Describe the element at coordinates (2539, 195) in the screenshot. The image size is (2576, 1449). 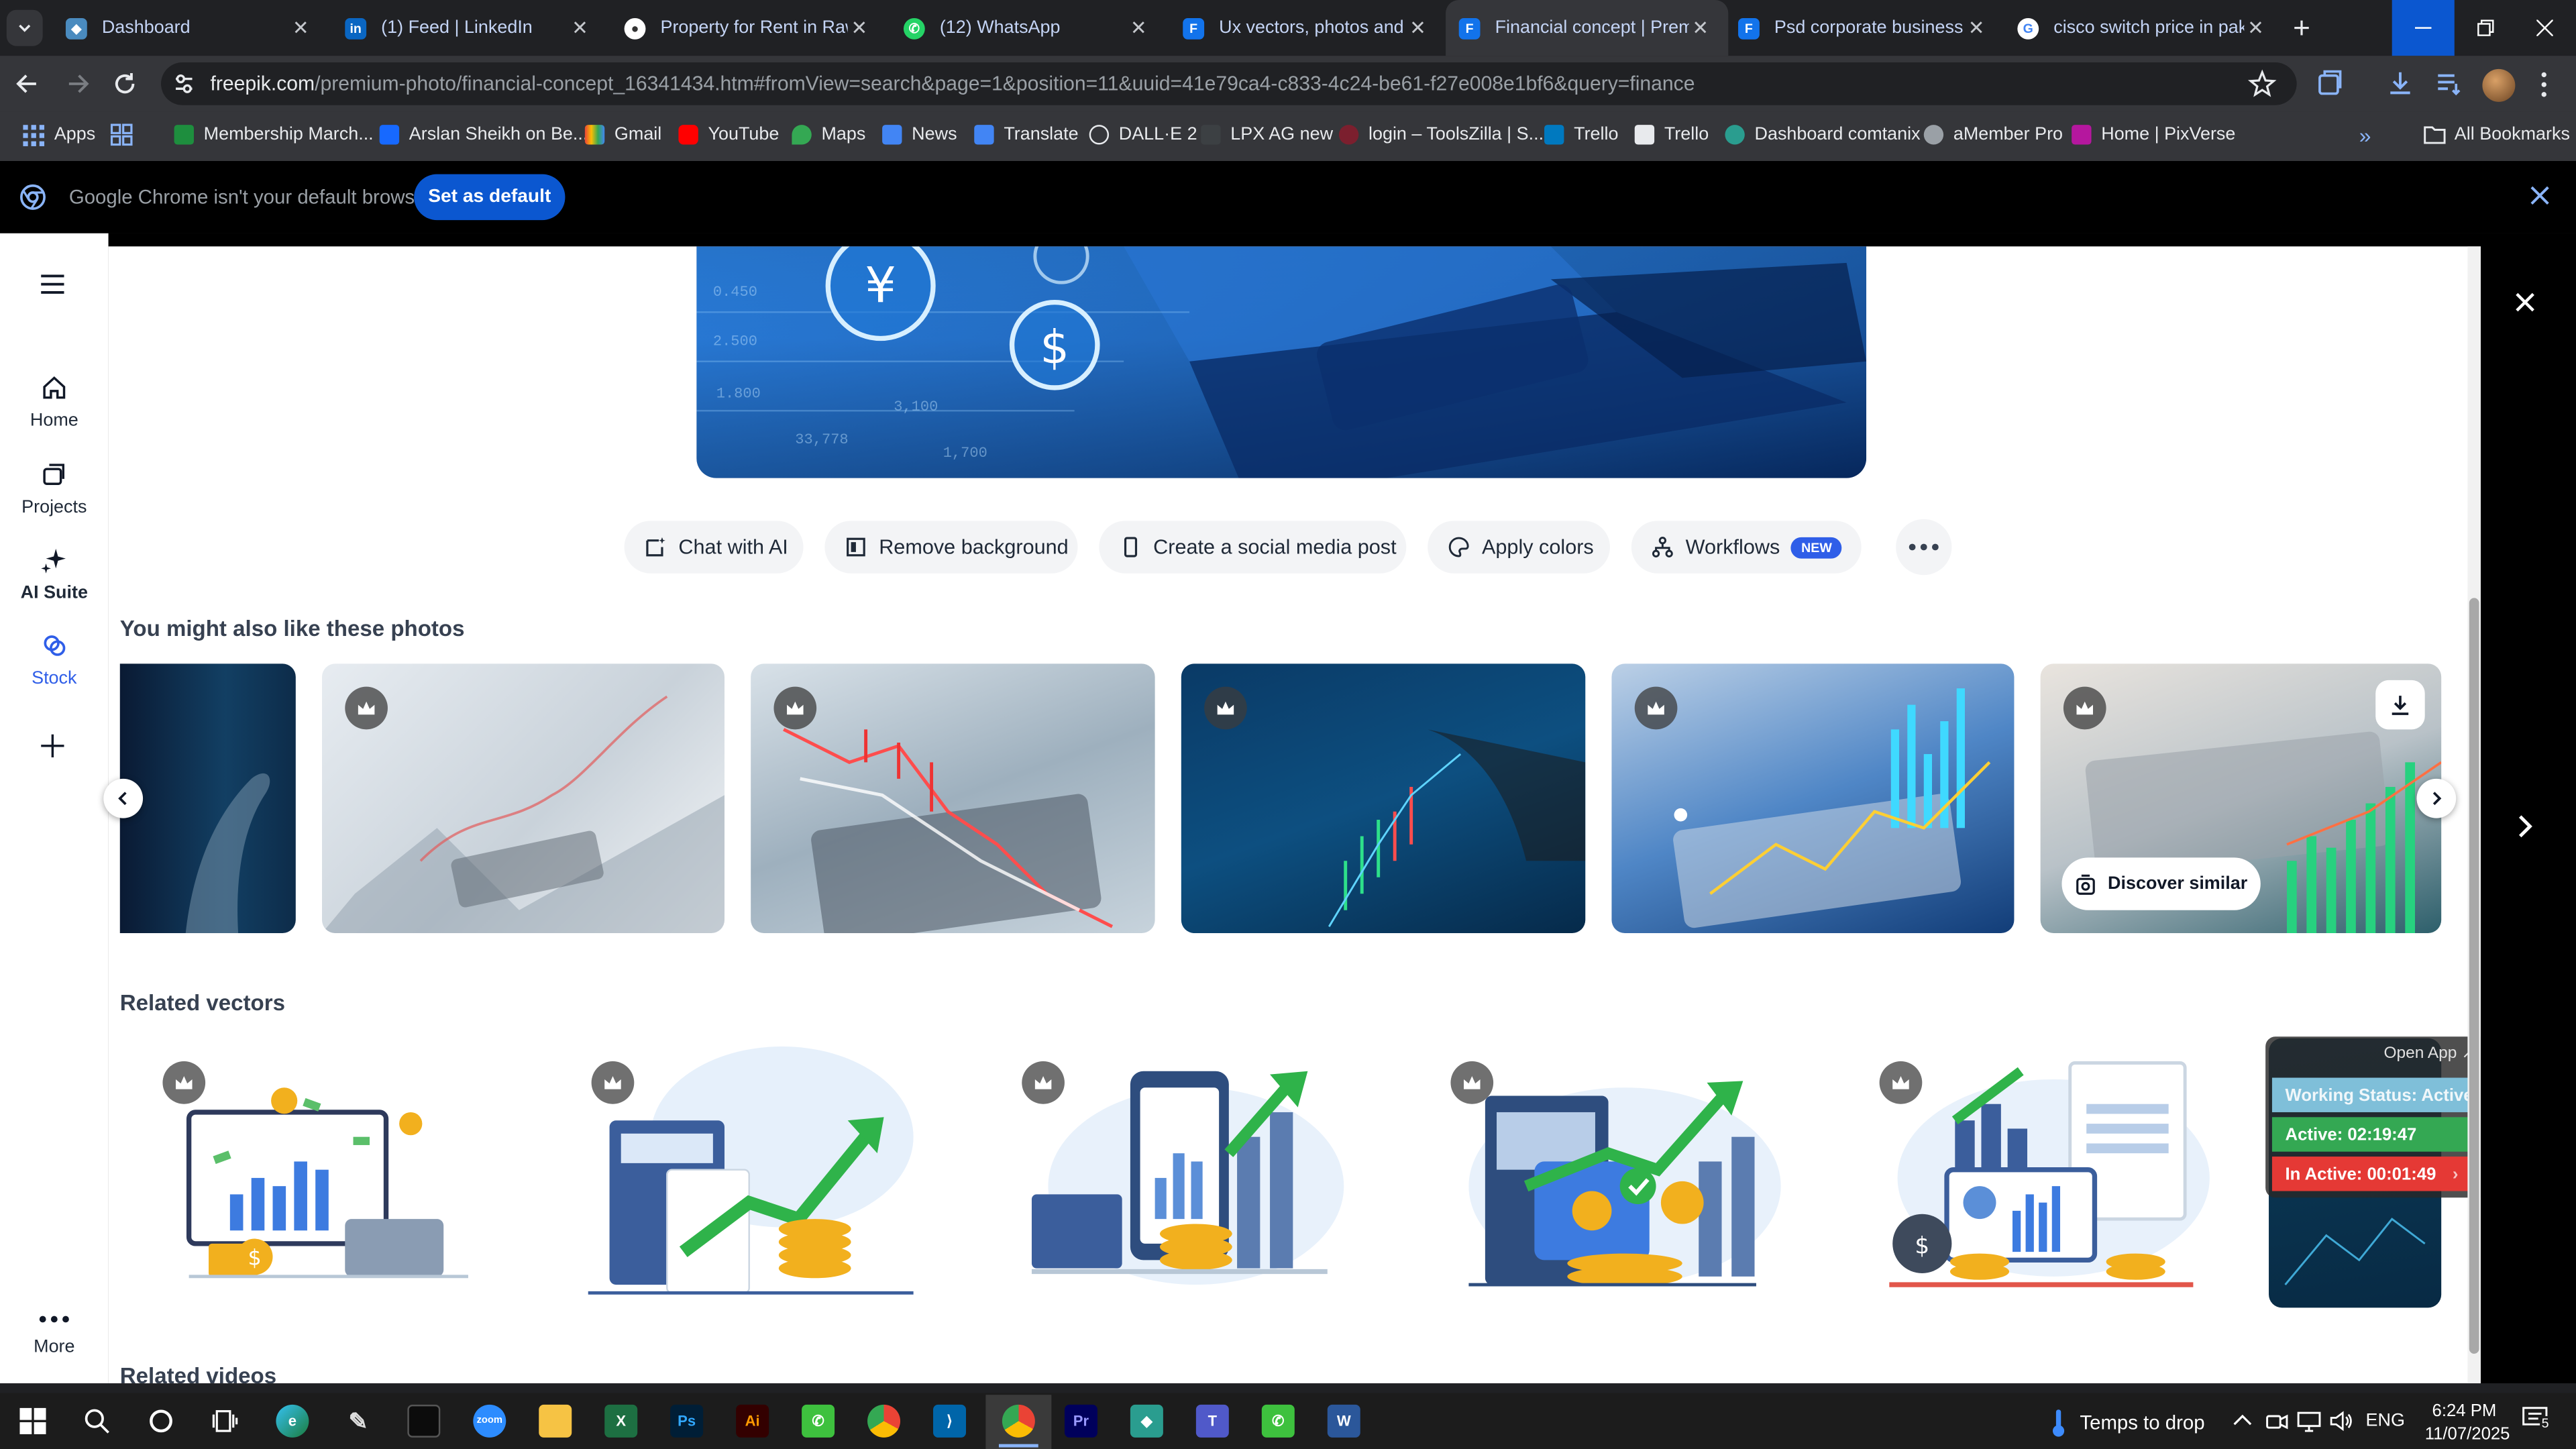
I see `close-infobar-button` at that location.